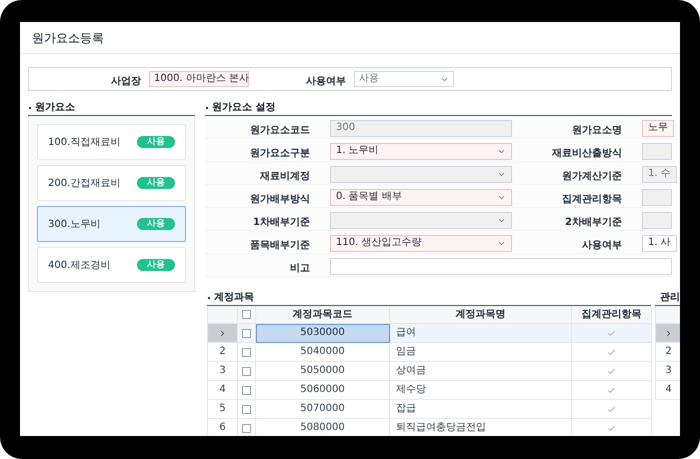 Image resolution: width=700 pixels, height=459 pixels. I want to click on lookup-field: 1000. 아마란스 본사, so click(199, 79).